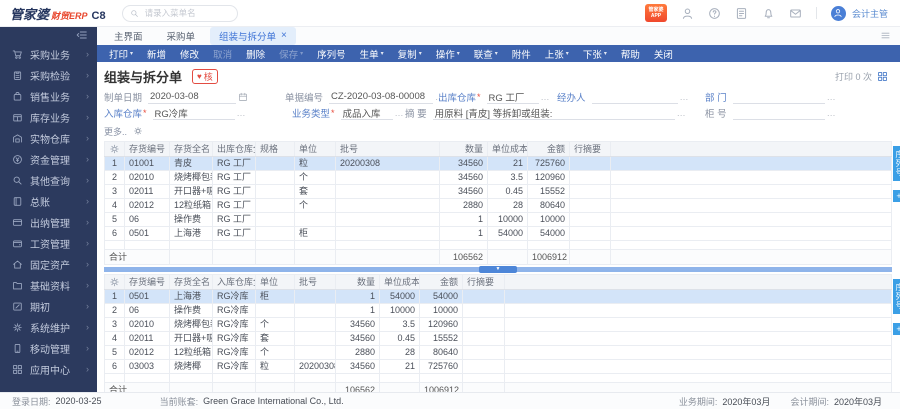 This screenshot has width=900, height=409. What do you see at coordinates (507, 177) in the screenshot?
I see `cell: 3.5` at bounding box center [507, 177].